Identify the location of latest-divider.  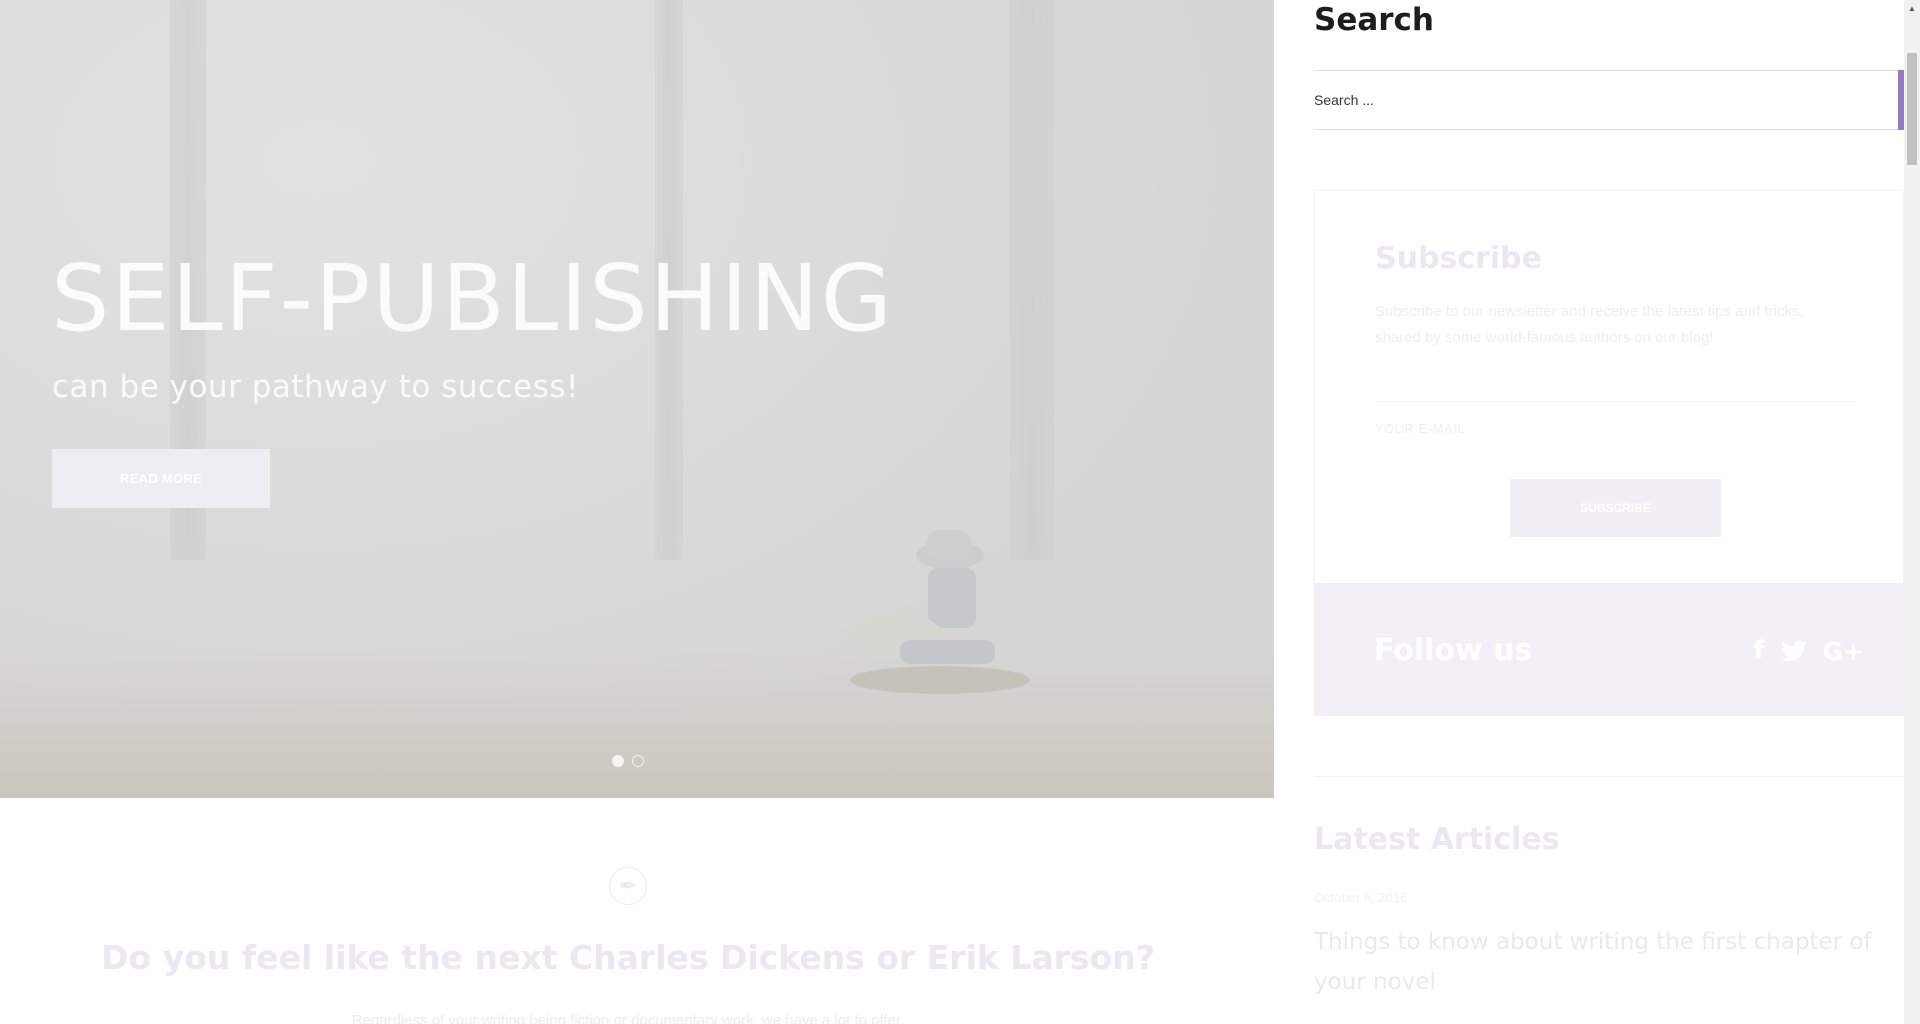
(1609, 776).